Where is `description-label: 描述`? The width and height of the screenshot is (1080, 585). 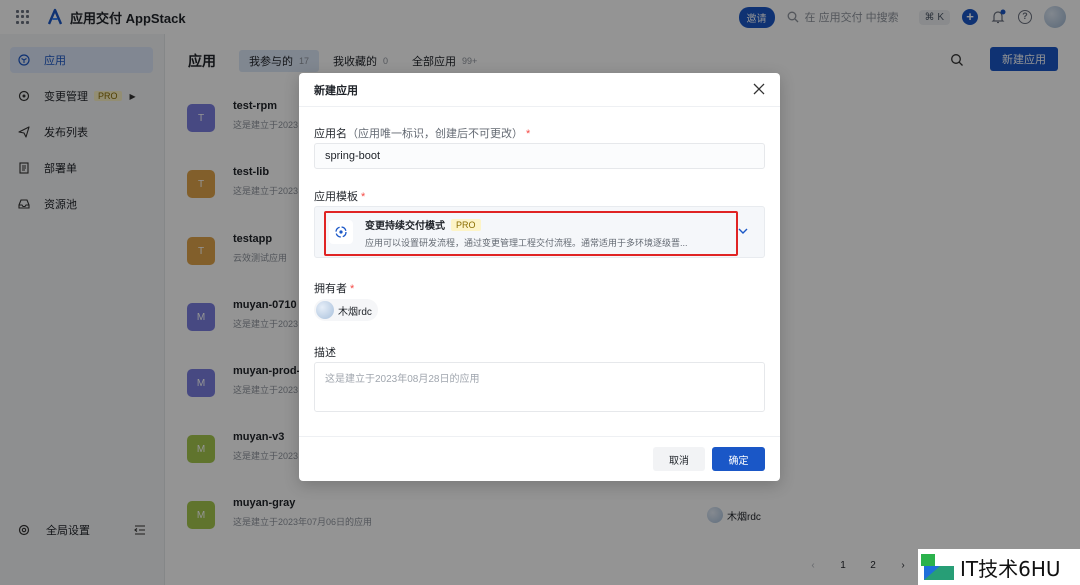 description-label: 描述 is located at coordinates (325, 353).